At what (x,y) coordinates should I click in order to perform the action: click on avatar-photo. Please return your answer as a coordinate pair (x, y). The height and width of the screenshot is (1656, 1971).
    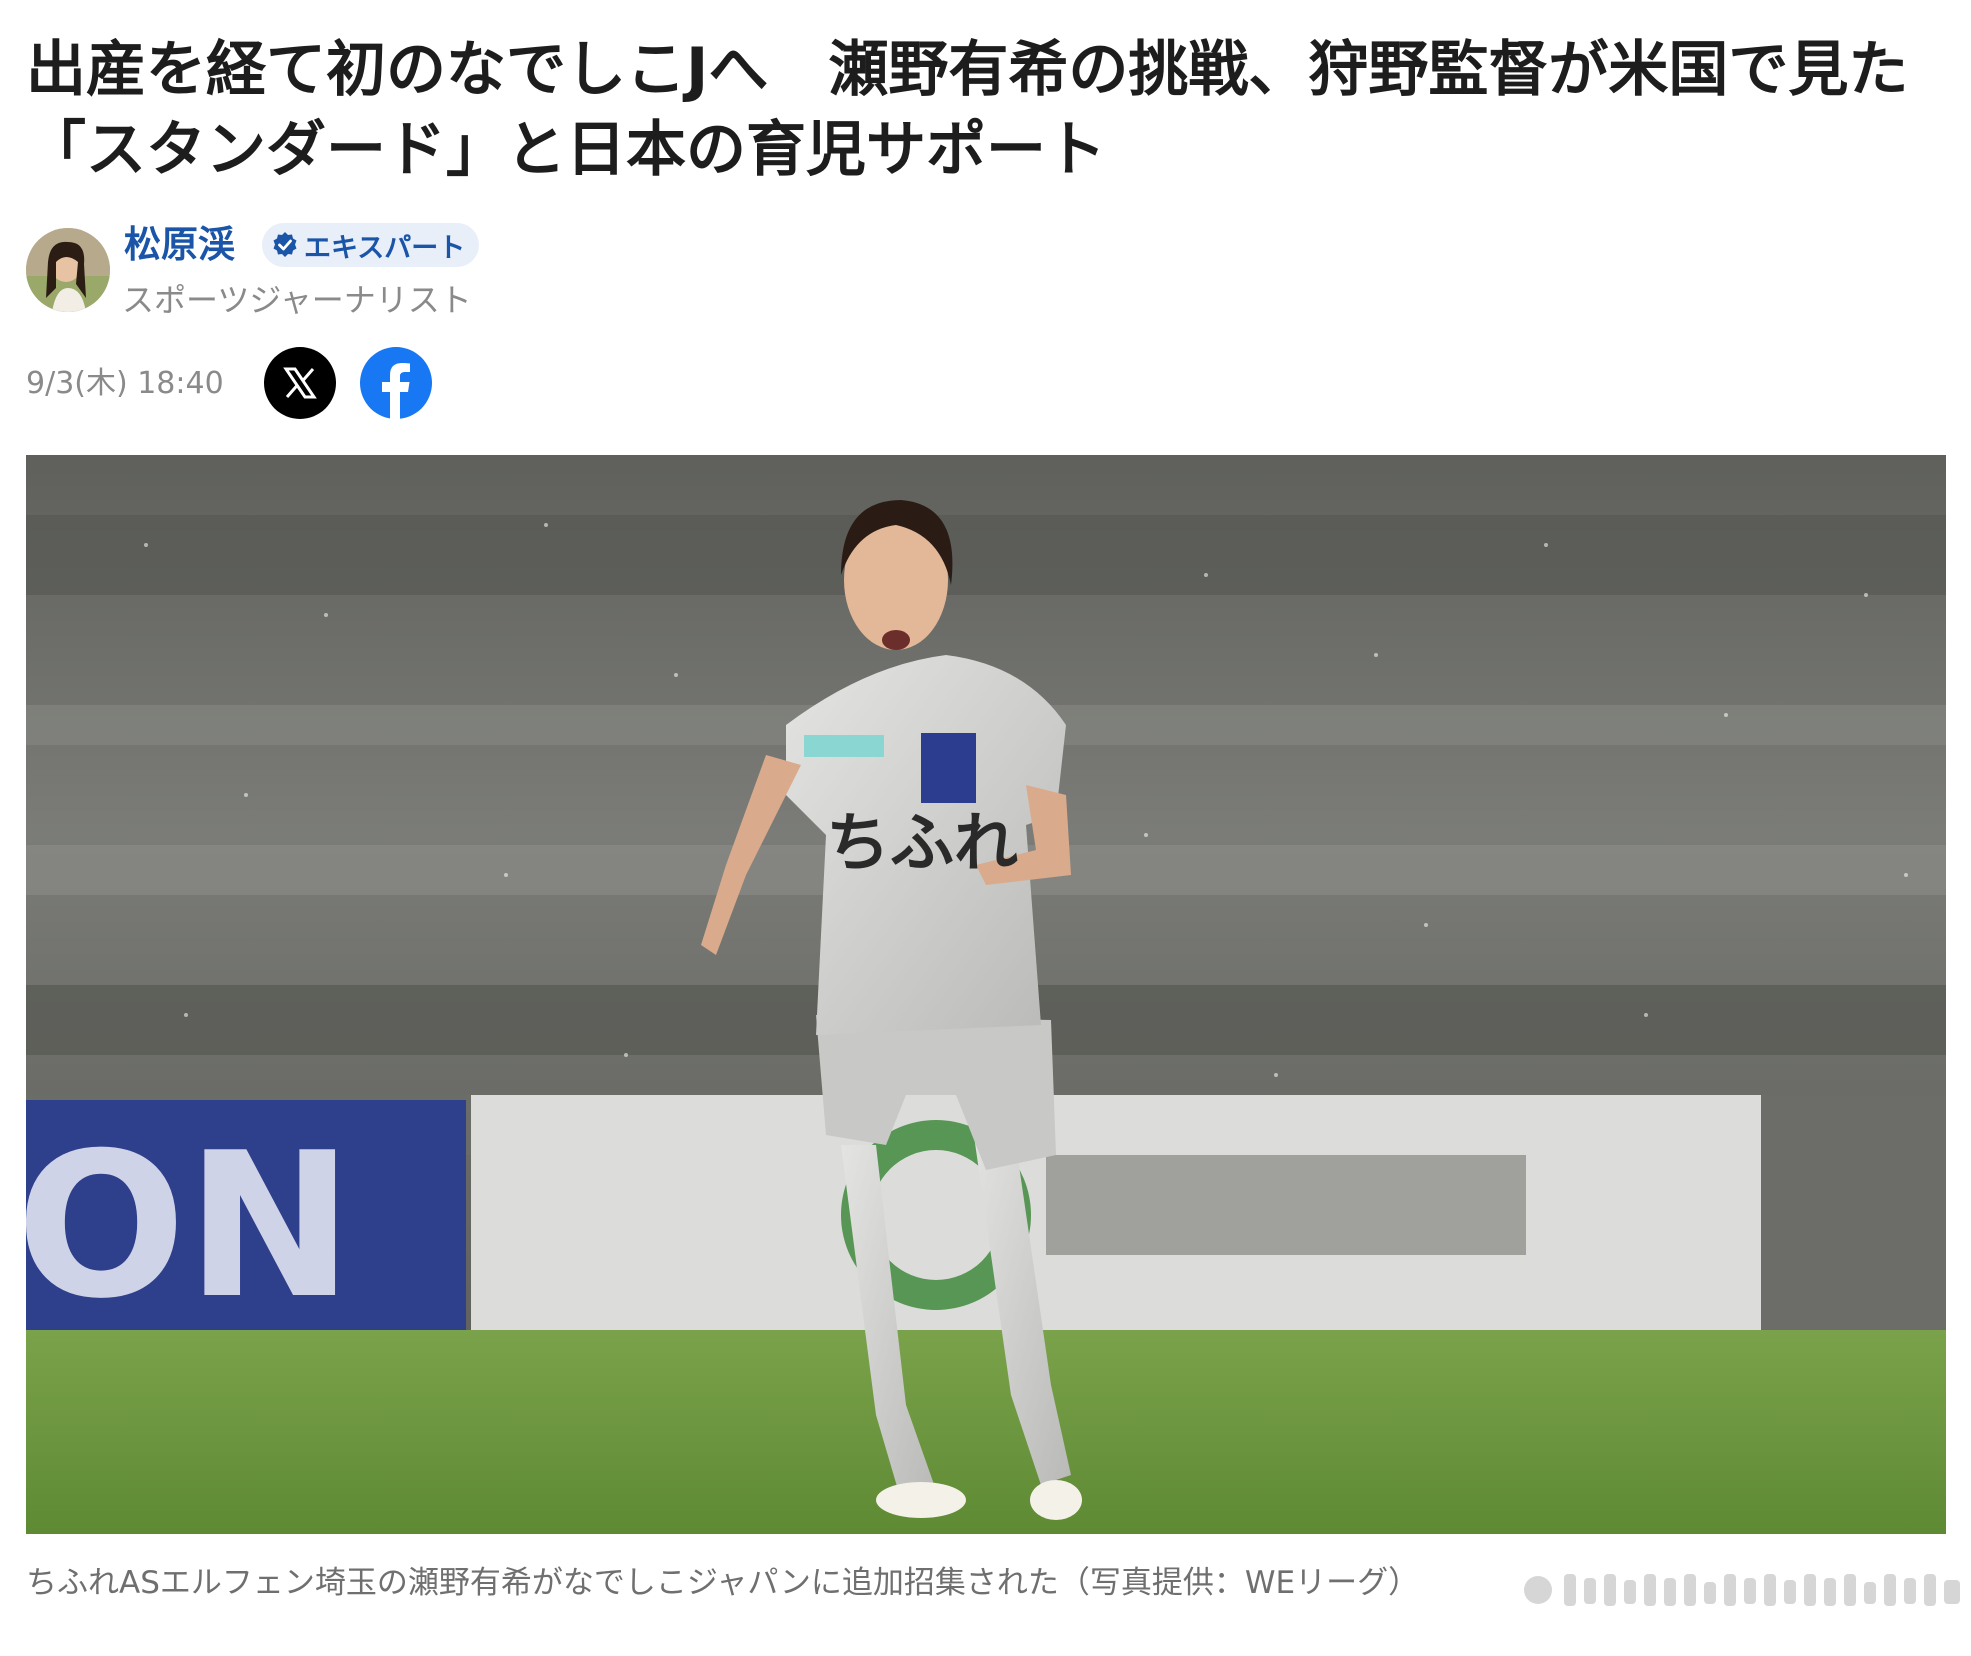
    Looking at the image, I should click on (68, 270).